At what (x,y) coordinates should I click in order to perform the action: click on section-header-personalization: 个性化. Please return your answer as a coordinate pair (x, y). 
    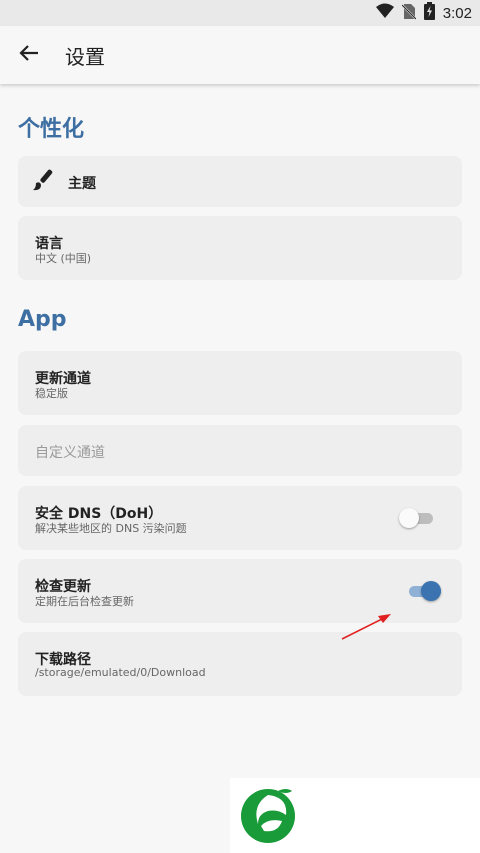
    Looking at the image, I should click on (51, 129).